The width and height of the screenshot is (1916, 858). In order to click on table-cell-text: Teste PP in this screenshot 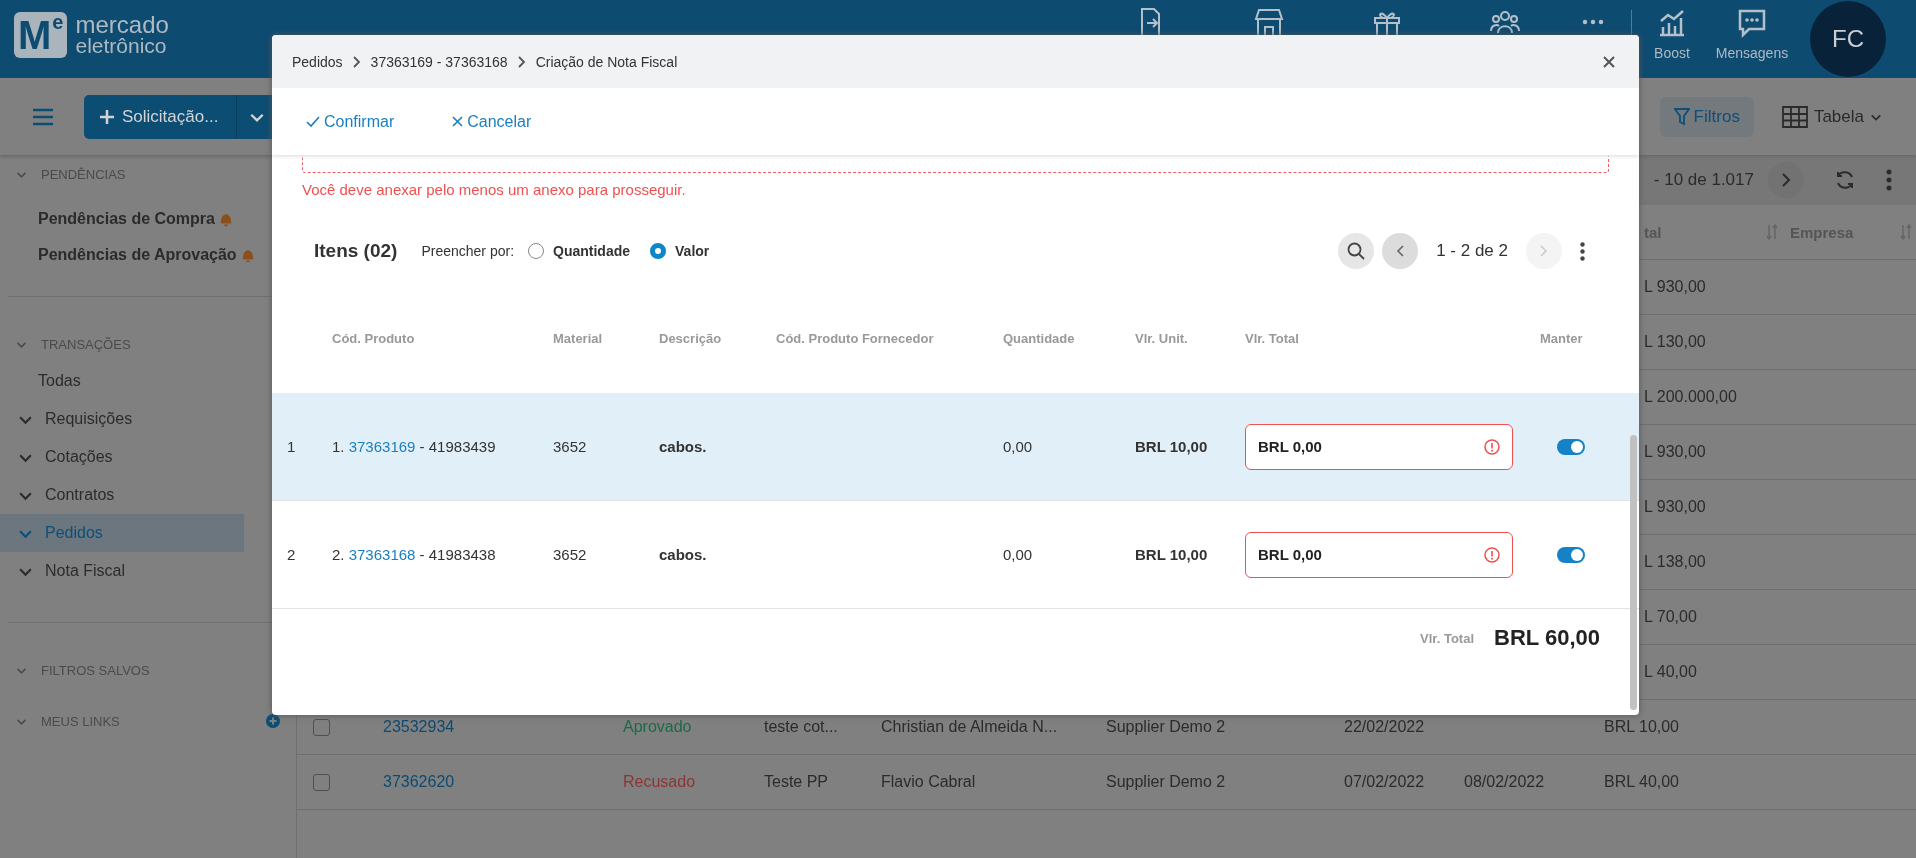, I will do `click(797, 782)`.